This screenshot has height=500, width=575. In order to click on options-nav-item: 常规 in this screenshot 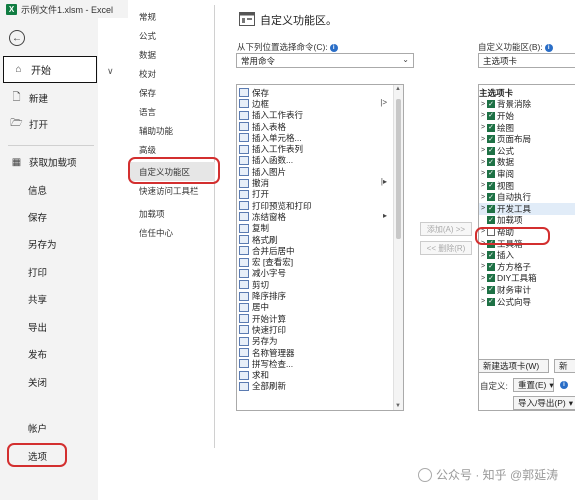, I will do `click(172, 16)`.